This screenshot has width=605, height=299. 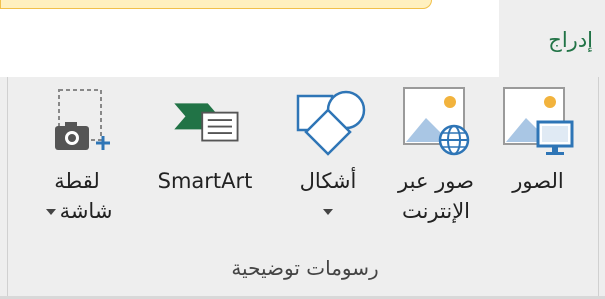 What do you see at coordinates (305, 268) in the screenshot?
I see `group-illustrations-label: رسومات توضيحية` at bounding box center [305, 268].